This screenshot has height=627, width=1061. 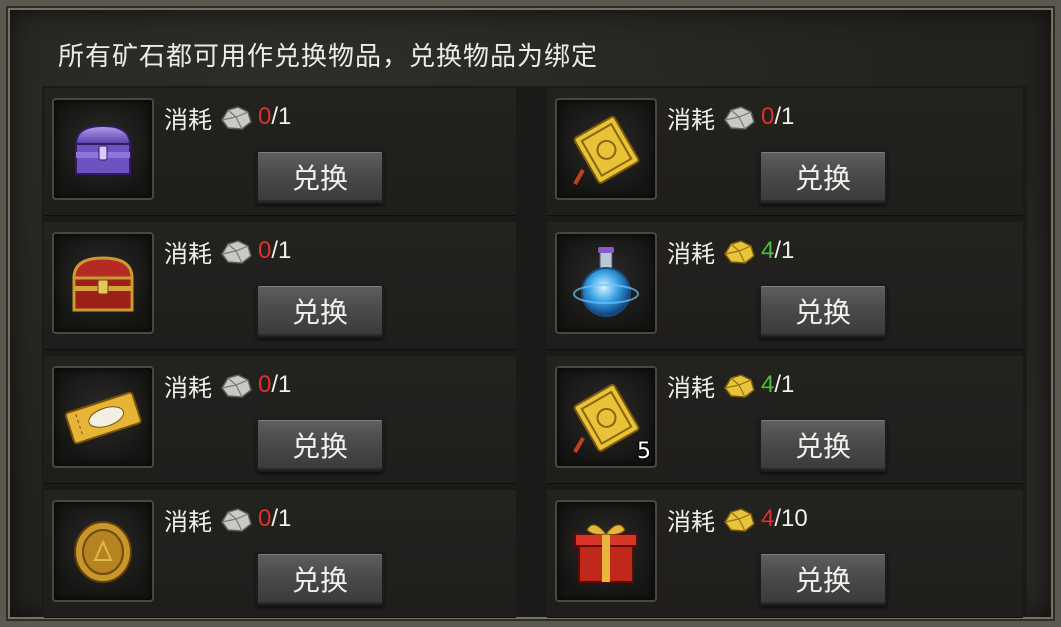 I want to click on exchange-row: 消耗 4/10 兑换, so click(x=785, y=554).